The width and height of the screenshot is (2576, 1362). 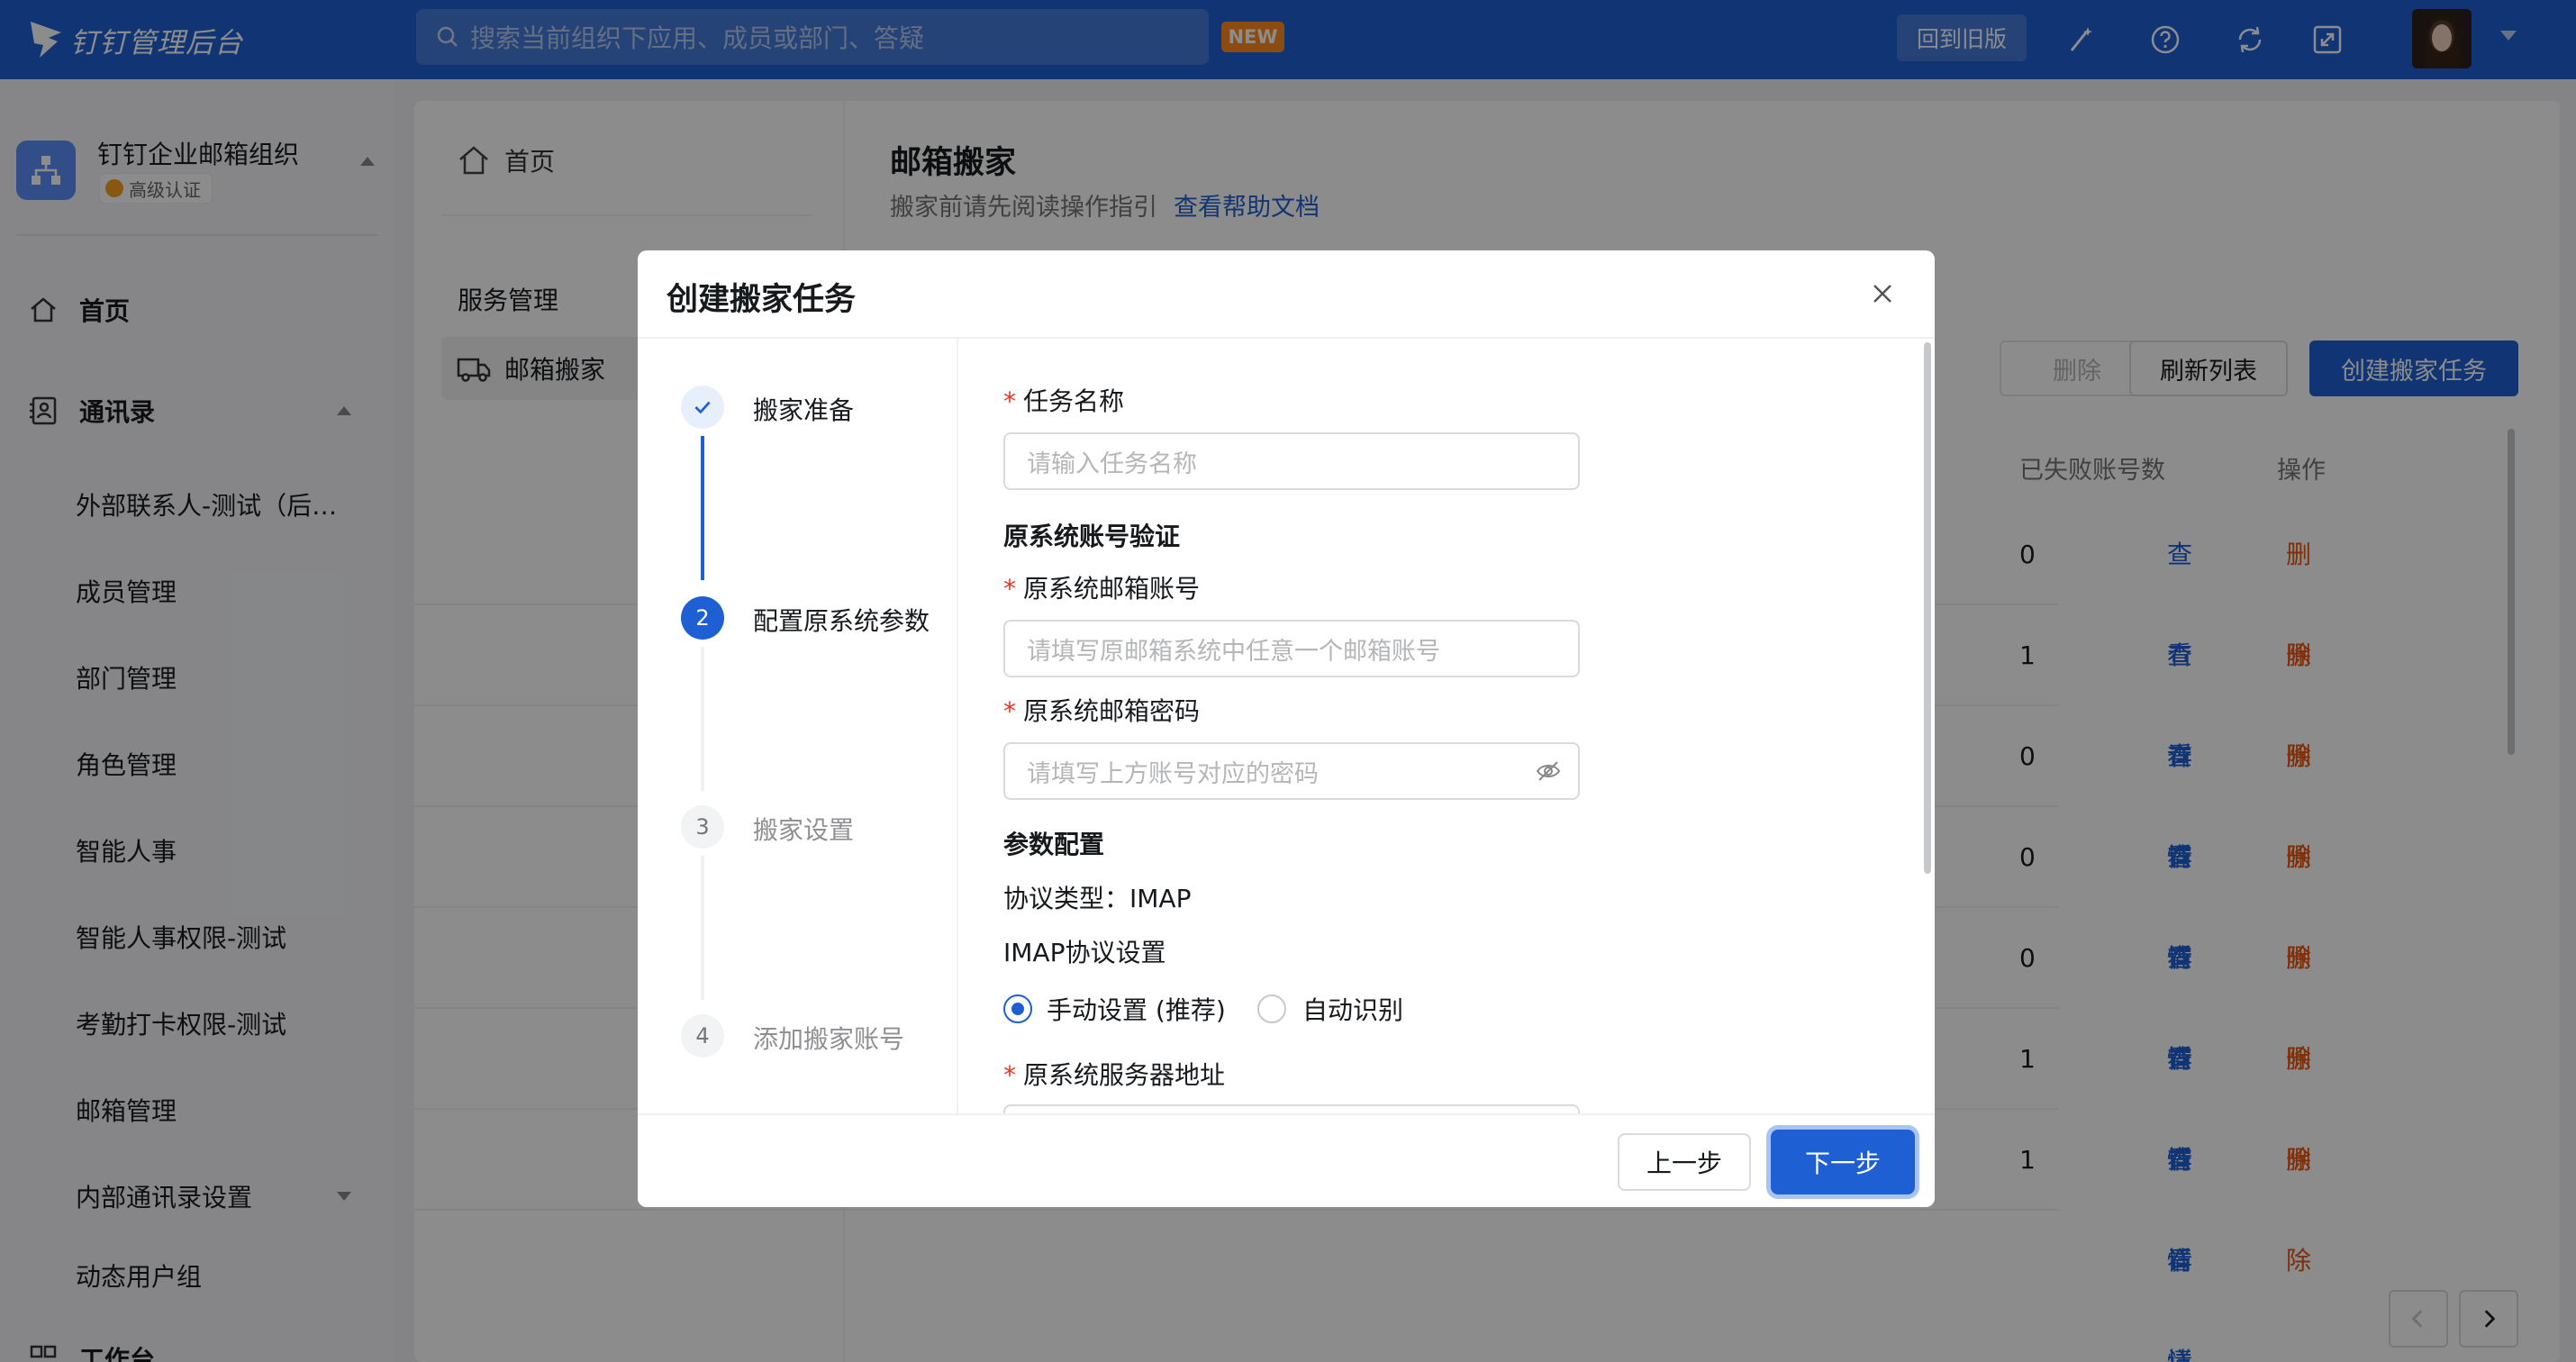 I want to click on protocol-type-text: 协议类型：IMAP, so click(x=1097, y=898).